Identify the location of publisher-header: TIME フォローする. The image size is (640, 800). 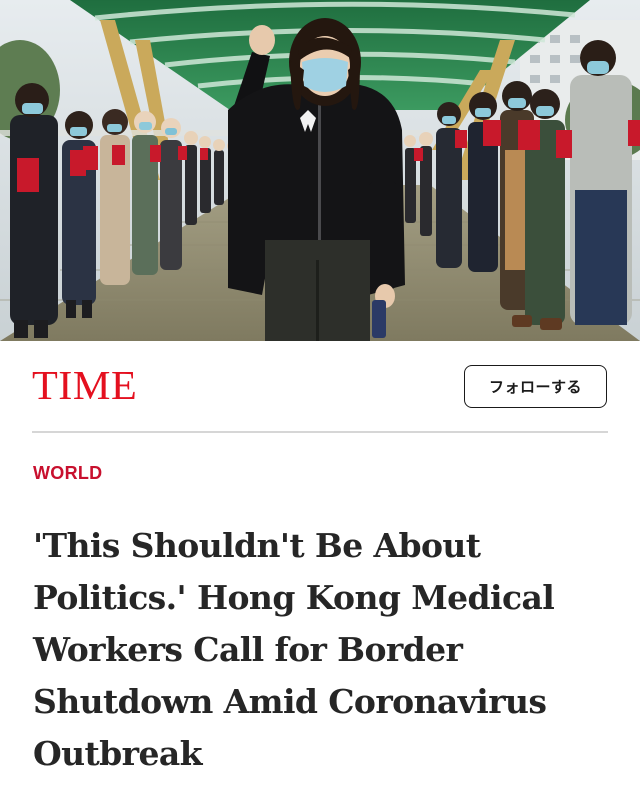
(320, 386).